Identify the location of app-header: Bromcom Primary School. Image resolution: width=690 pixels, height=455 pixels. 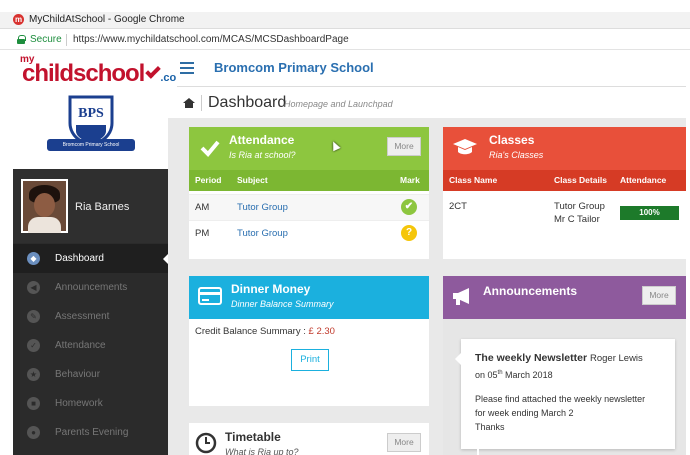
(431, 69).